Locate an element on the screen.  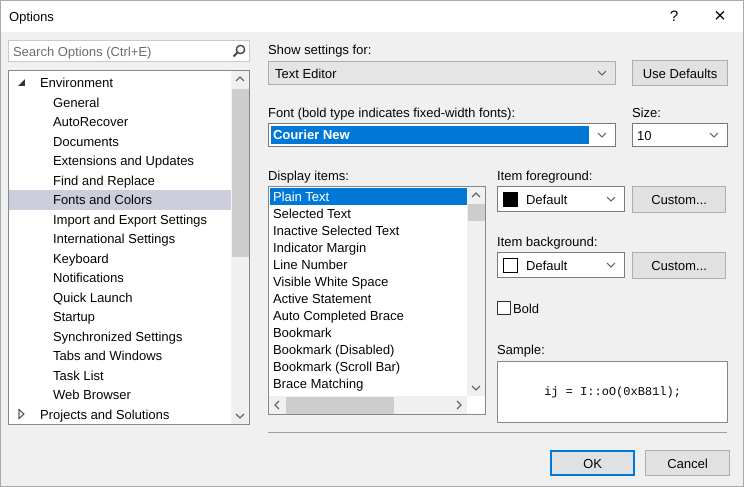
list-item: Brace Matching is located at coordinates (368, 383).